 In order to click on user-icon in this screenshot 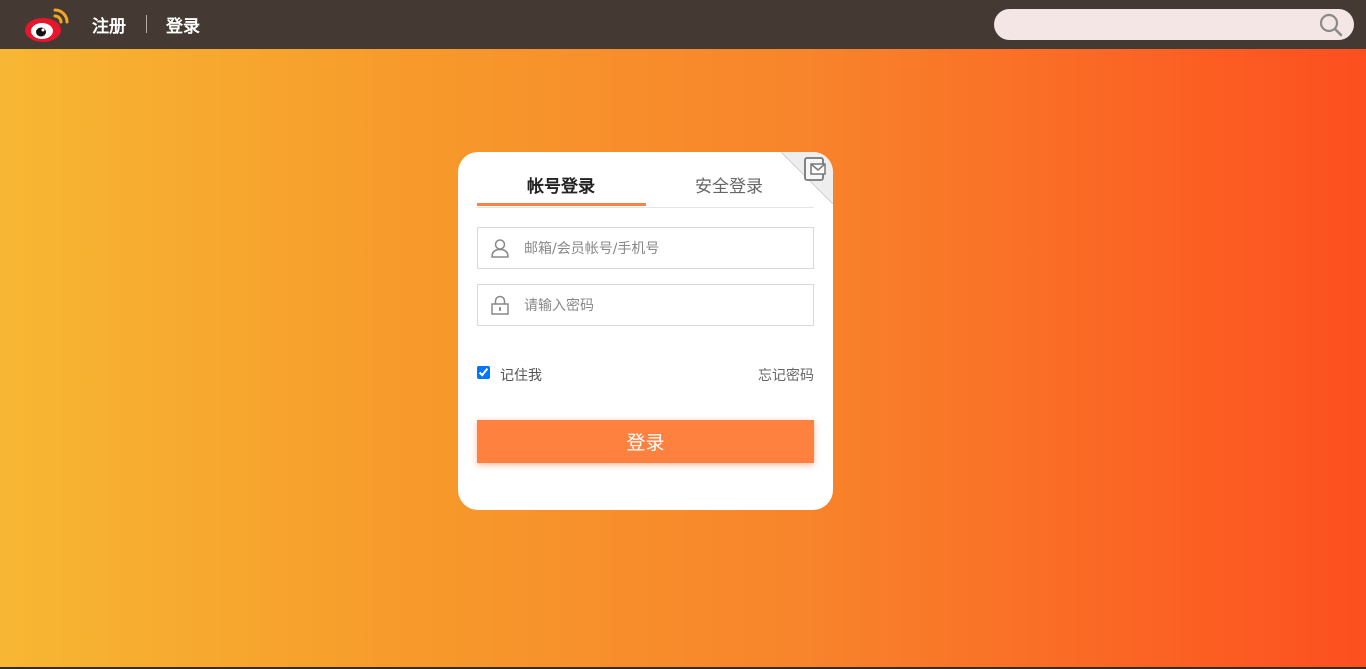, I will do `click(500, 248)`.